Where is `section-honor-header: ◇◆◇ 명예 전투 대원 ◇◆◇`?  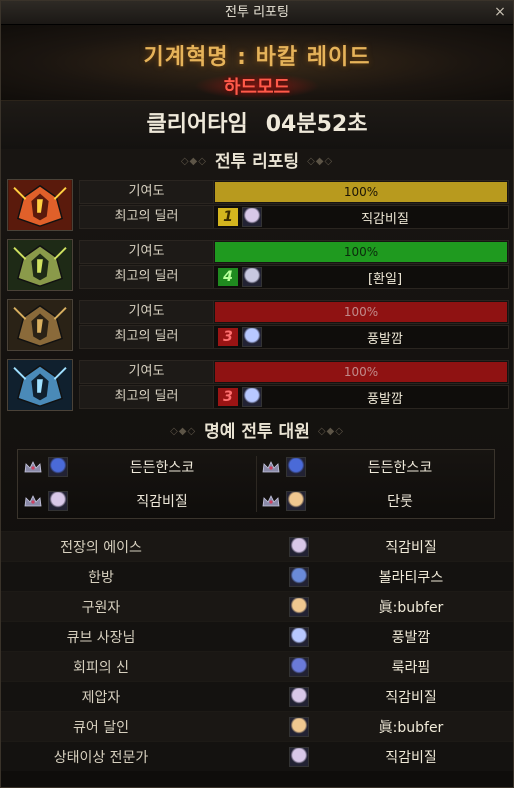
section-honor-header: ◇◆◇ 명예 전투 대원 ◇◆◇ is located at coordinates (257, 432).